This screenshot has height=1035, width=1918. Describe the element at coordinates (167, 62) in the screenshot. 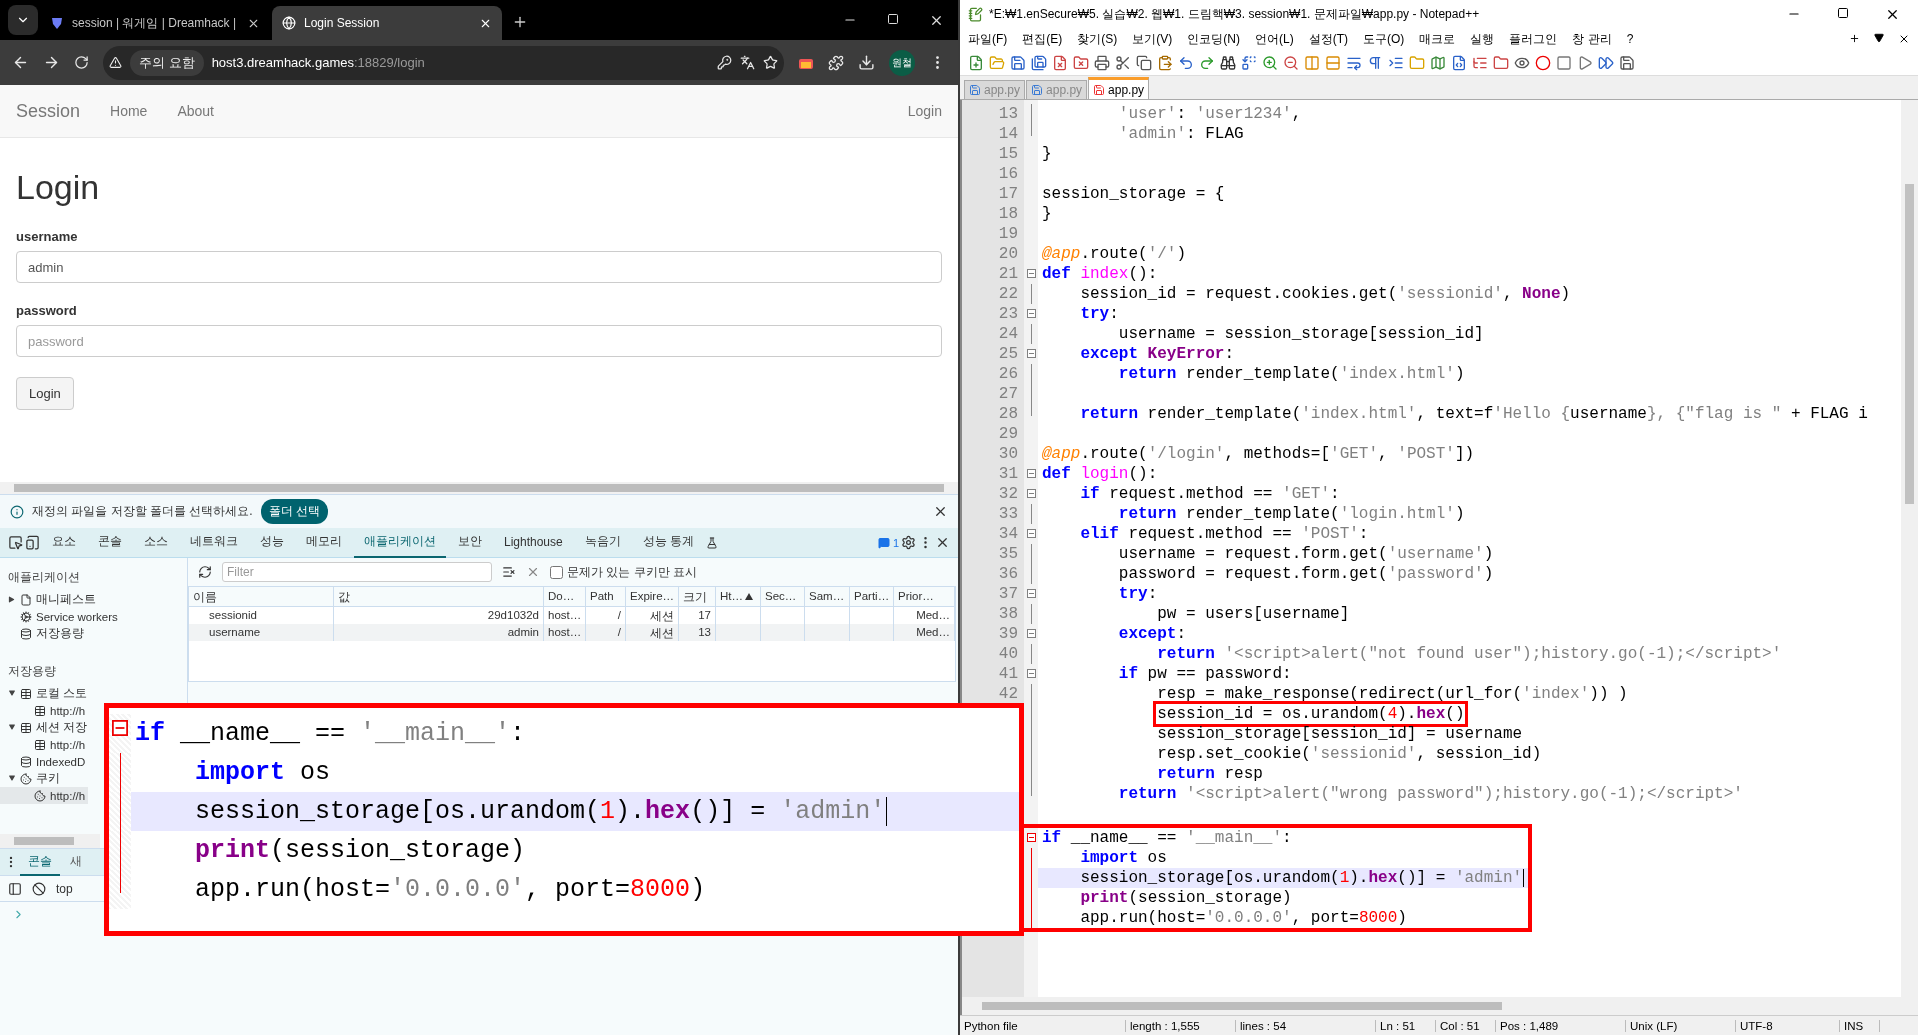

I see `security-chip: 주의 요함` at that location.